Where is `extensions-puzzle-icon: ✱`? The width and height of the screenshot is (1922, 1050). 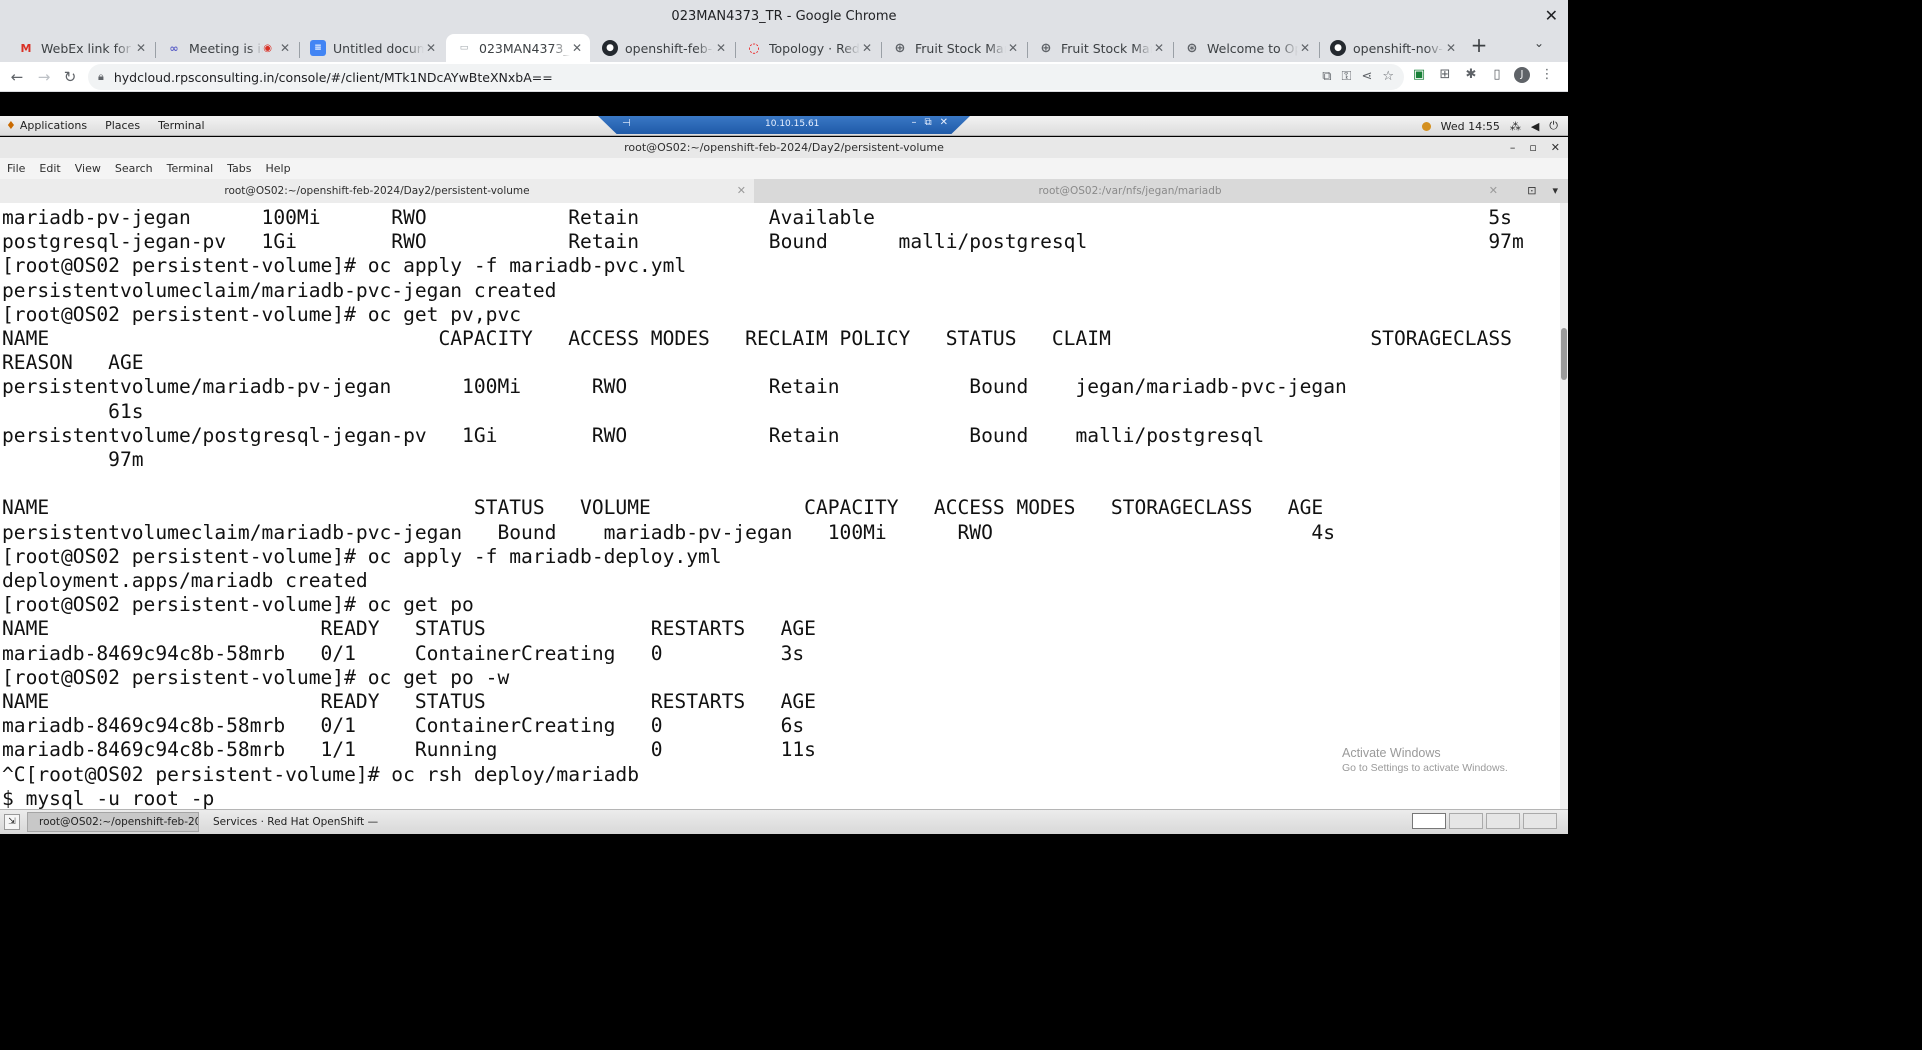 extensions-puzzle-icon: ✱ is located at coordinates (1471, 75).